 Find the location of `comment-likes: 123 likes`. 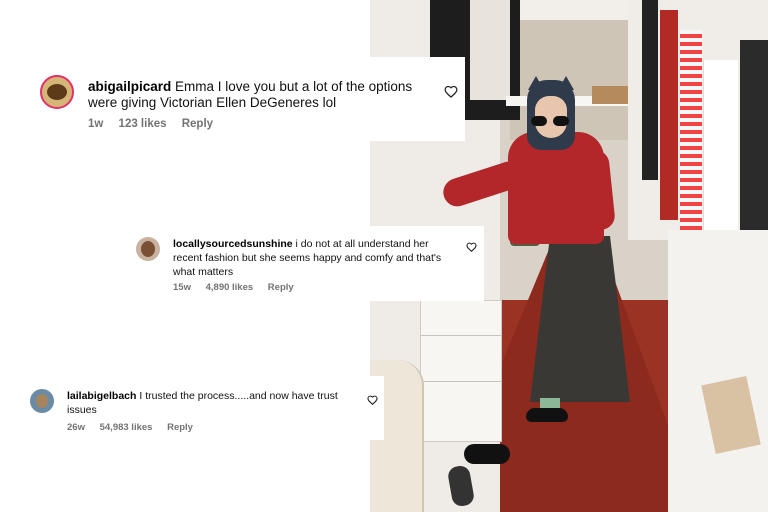

comment-likes: 123 likes is located at coordinates (143, 124).